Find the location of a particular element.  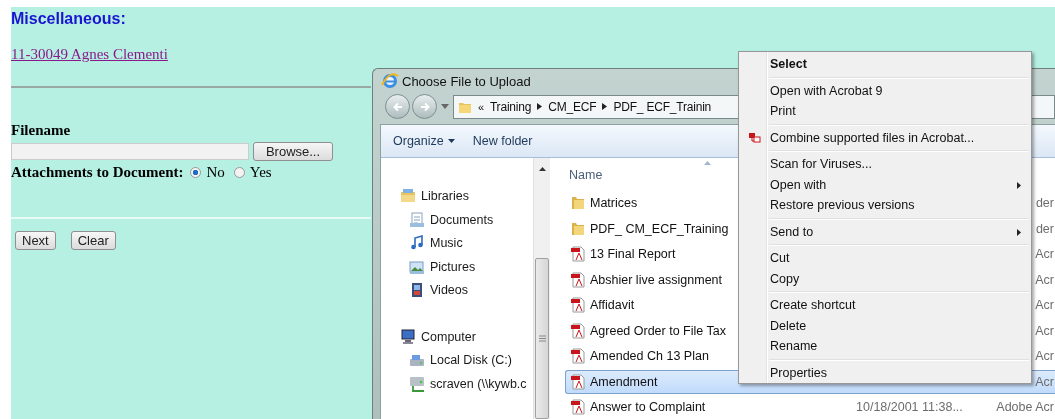

filename-label: Filename is located at coordinates (41, 130).